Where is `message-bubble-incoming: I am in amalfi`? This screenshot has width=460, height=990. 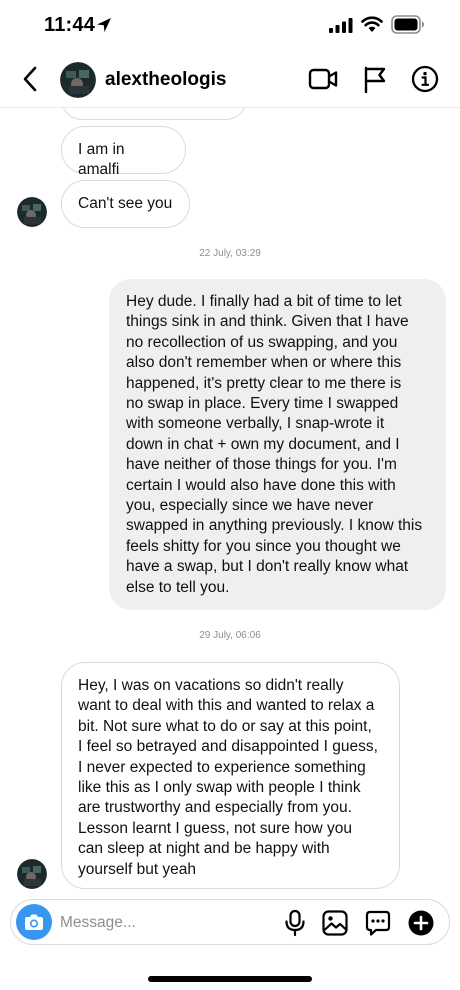 message-bubble-incoming: I am in amalfi is located at coordinates (123, 152).